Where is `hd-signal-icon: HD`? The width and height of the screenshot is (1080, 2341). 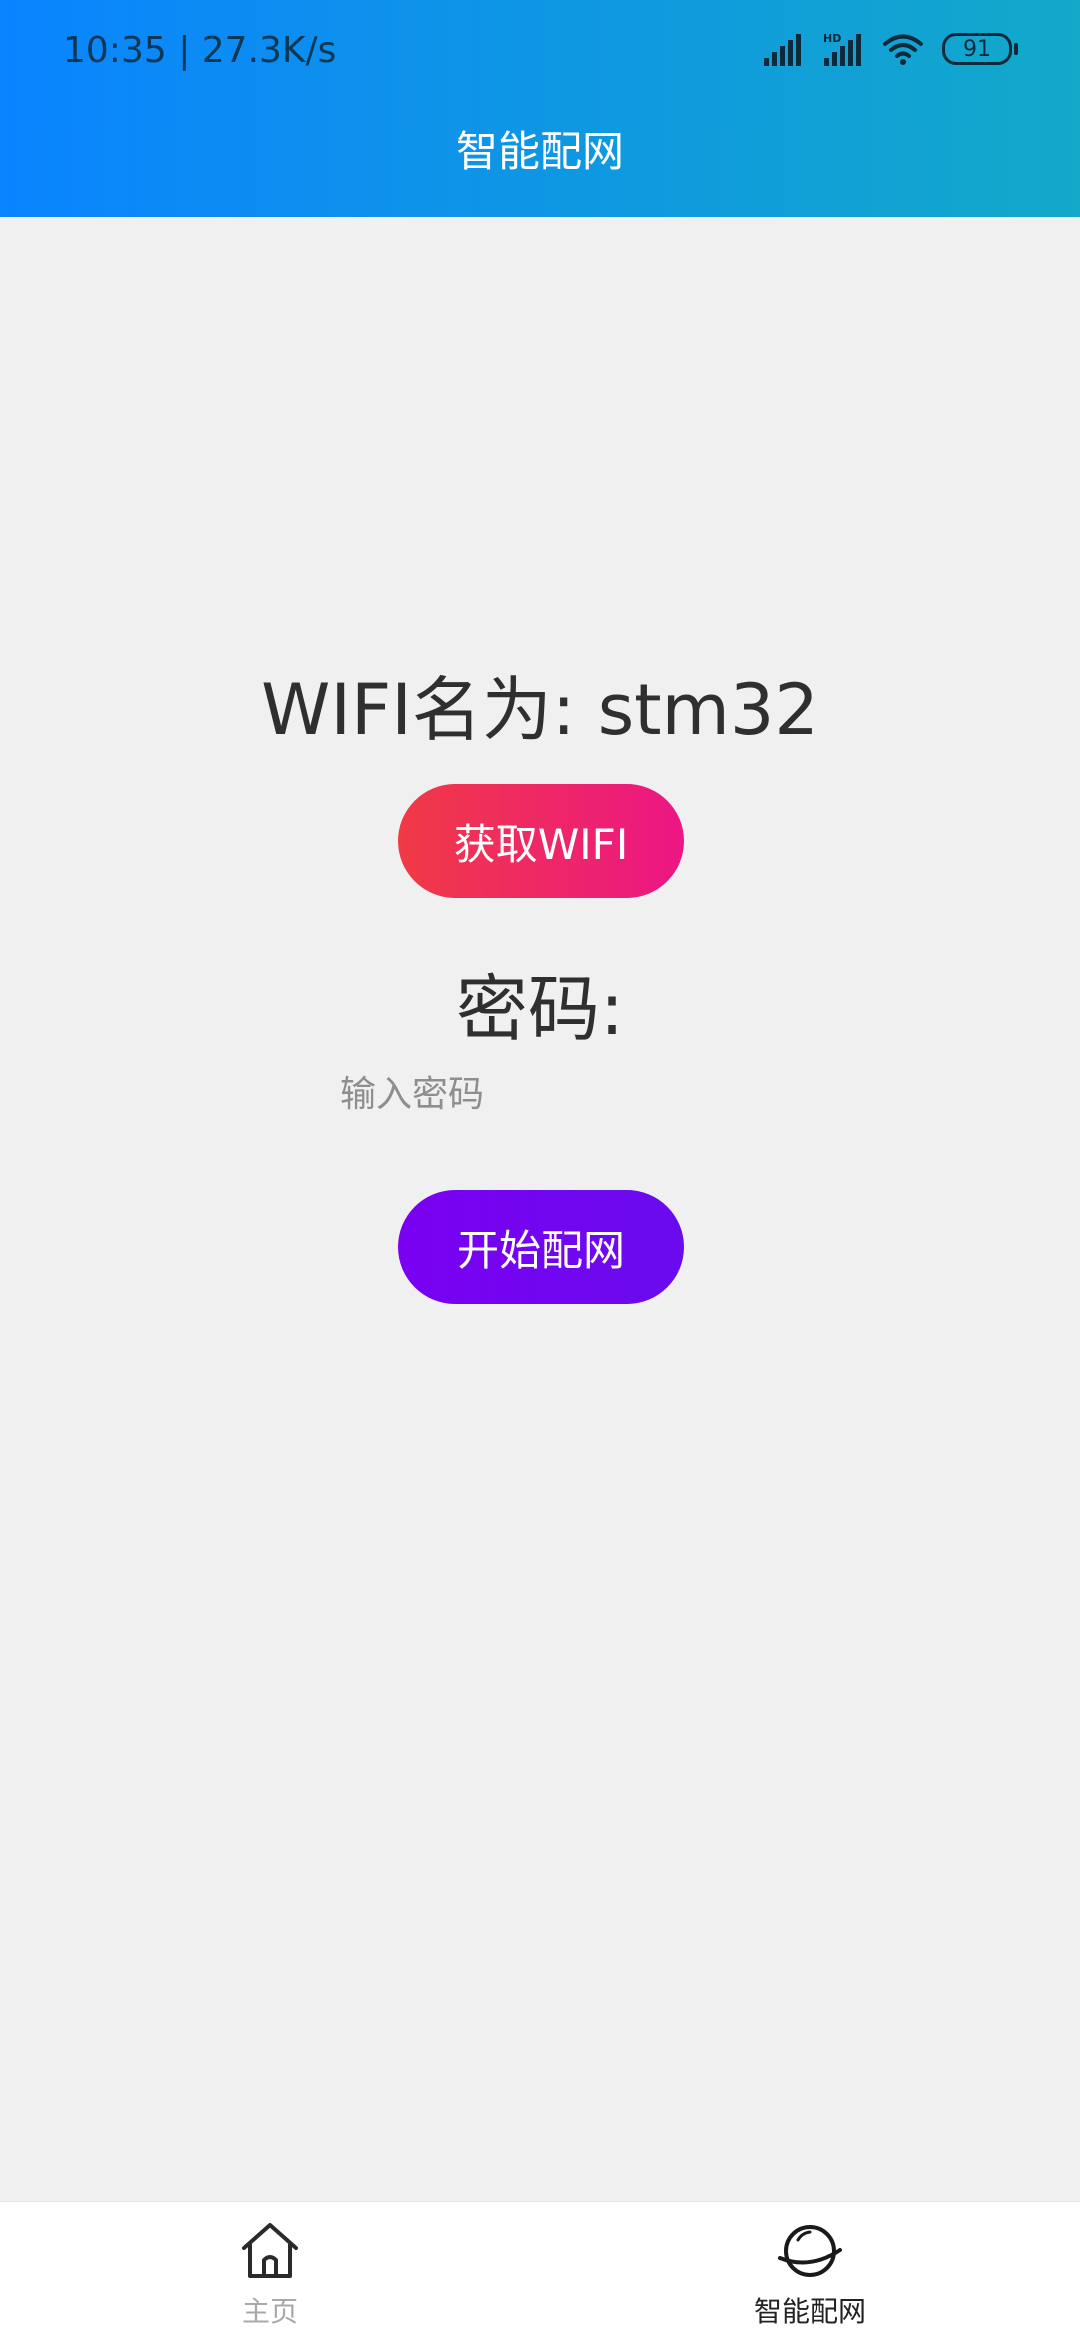 hd-signal-icon: HD is located at coordinates (842, 49).